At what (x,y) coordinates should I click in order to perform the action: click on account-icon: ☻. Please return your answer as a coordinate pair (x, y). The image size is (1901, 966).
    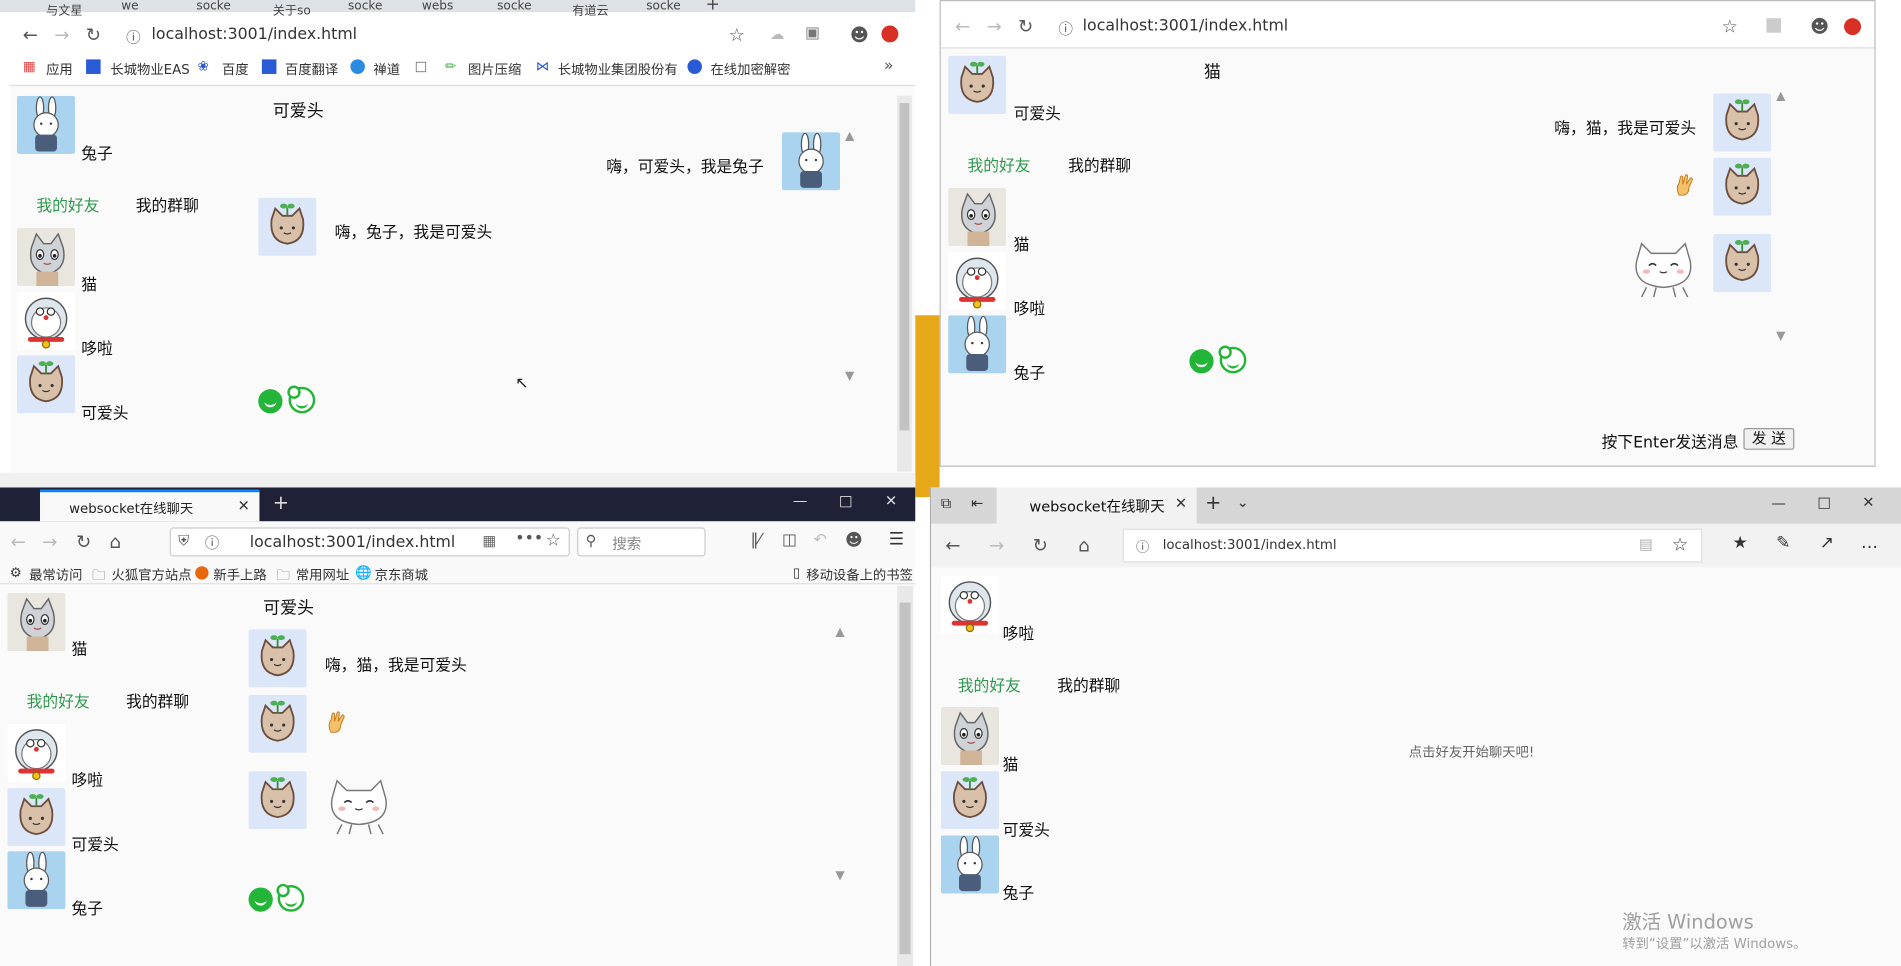
    Looking at the image, I should click on (854, 540).